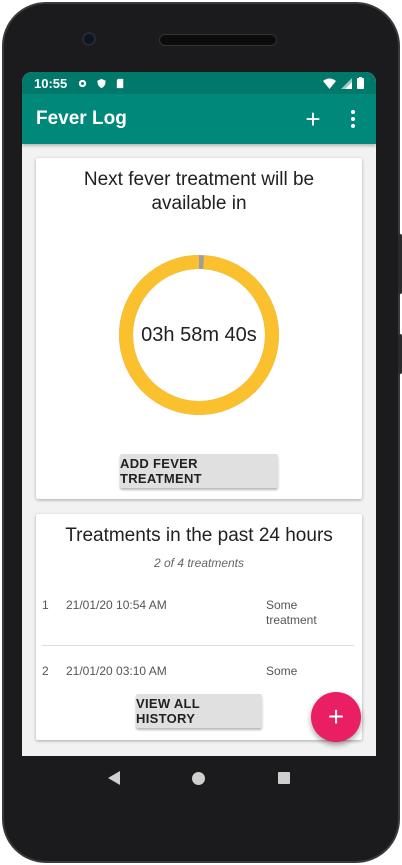  I want to click on more-vert-icon, so click(353, 119).